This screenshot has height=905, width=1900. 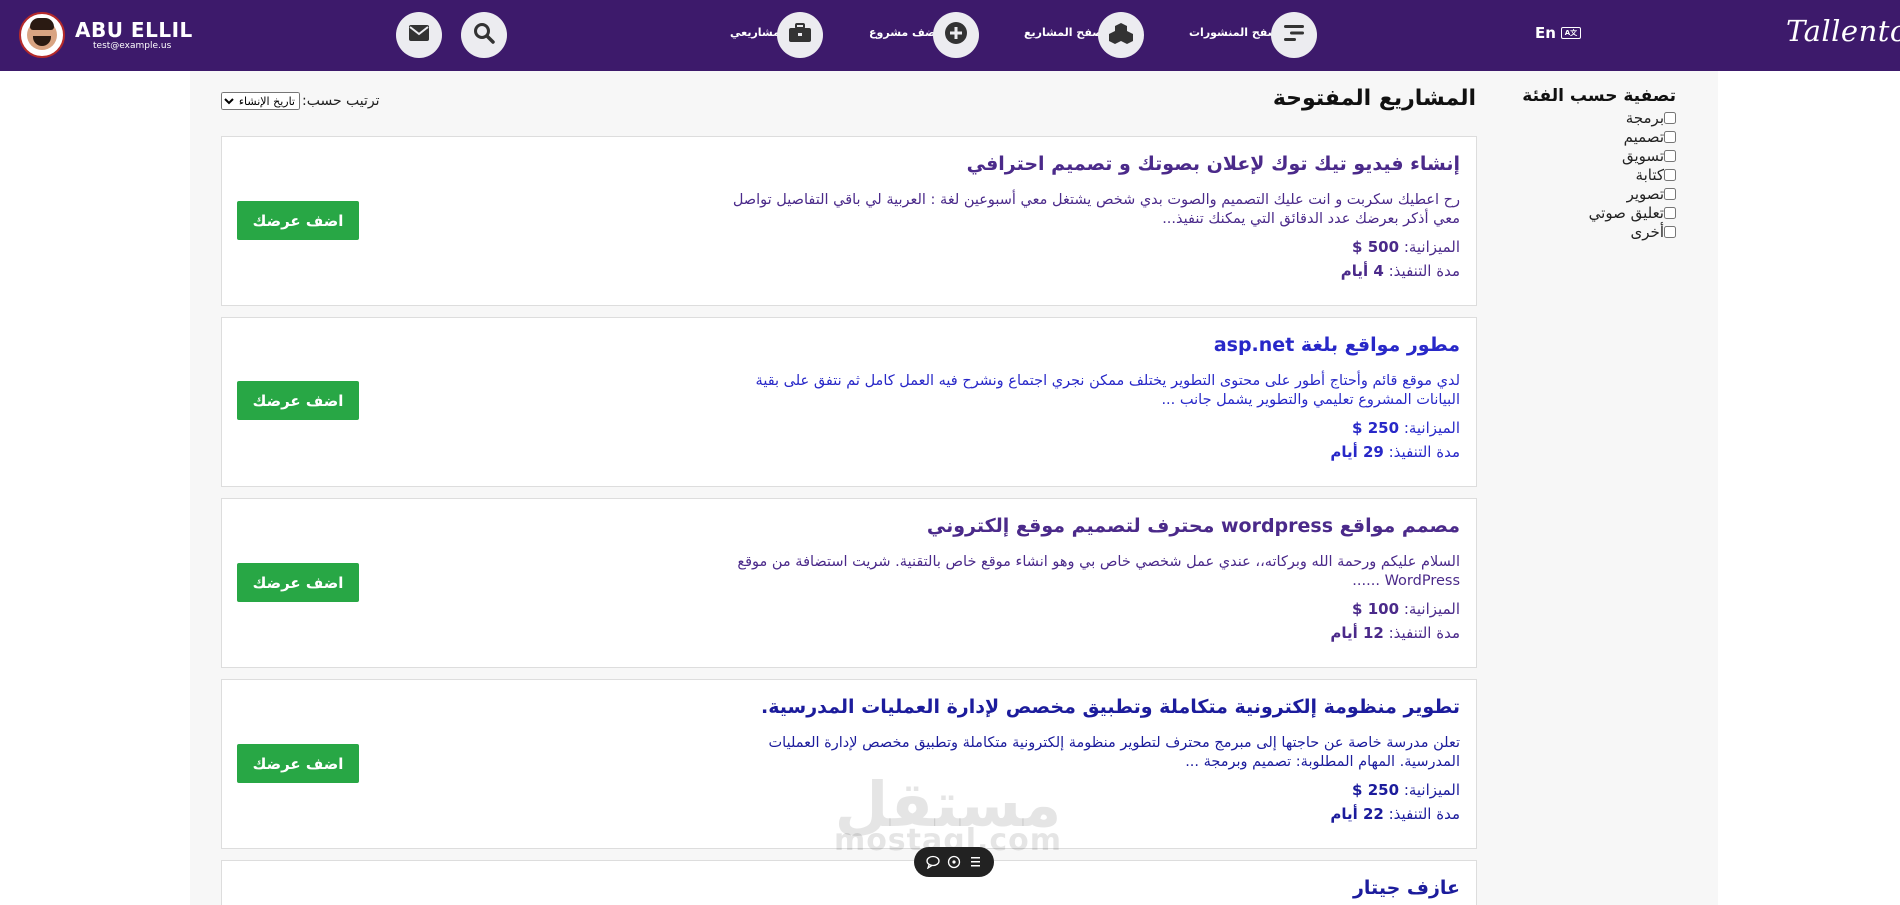 I want to click on watermark: مستقل mostaql.com, so click(x=948, y=813).